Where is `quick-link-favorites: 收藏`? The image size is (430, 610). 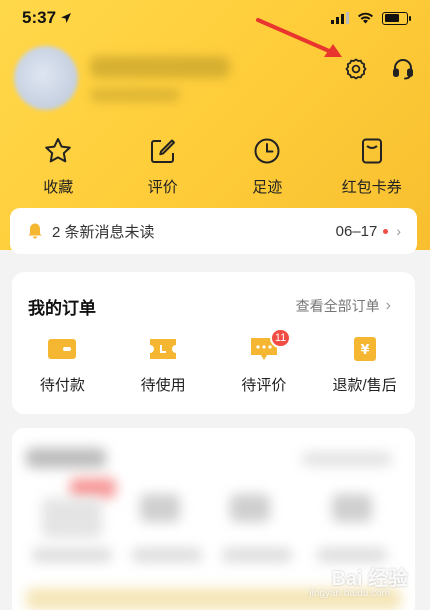 quick-link-favorites: 收藏 is located at coordinates (58, 167).